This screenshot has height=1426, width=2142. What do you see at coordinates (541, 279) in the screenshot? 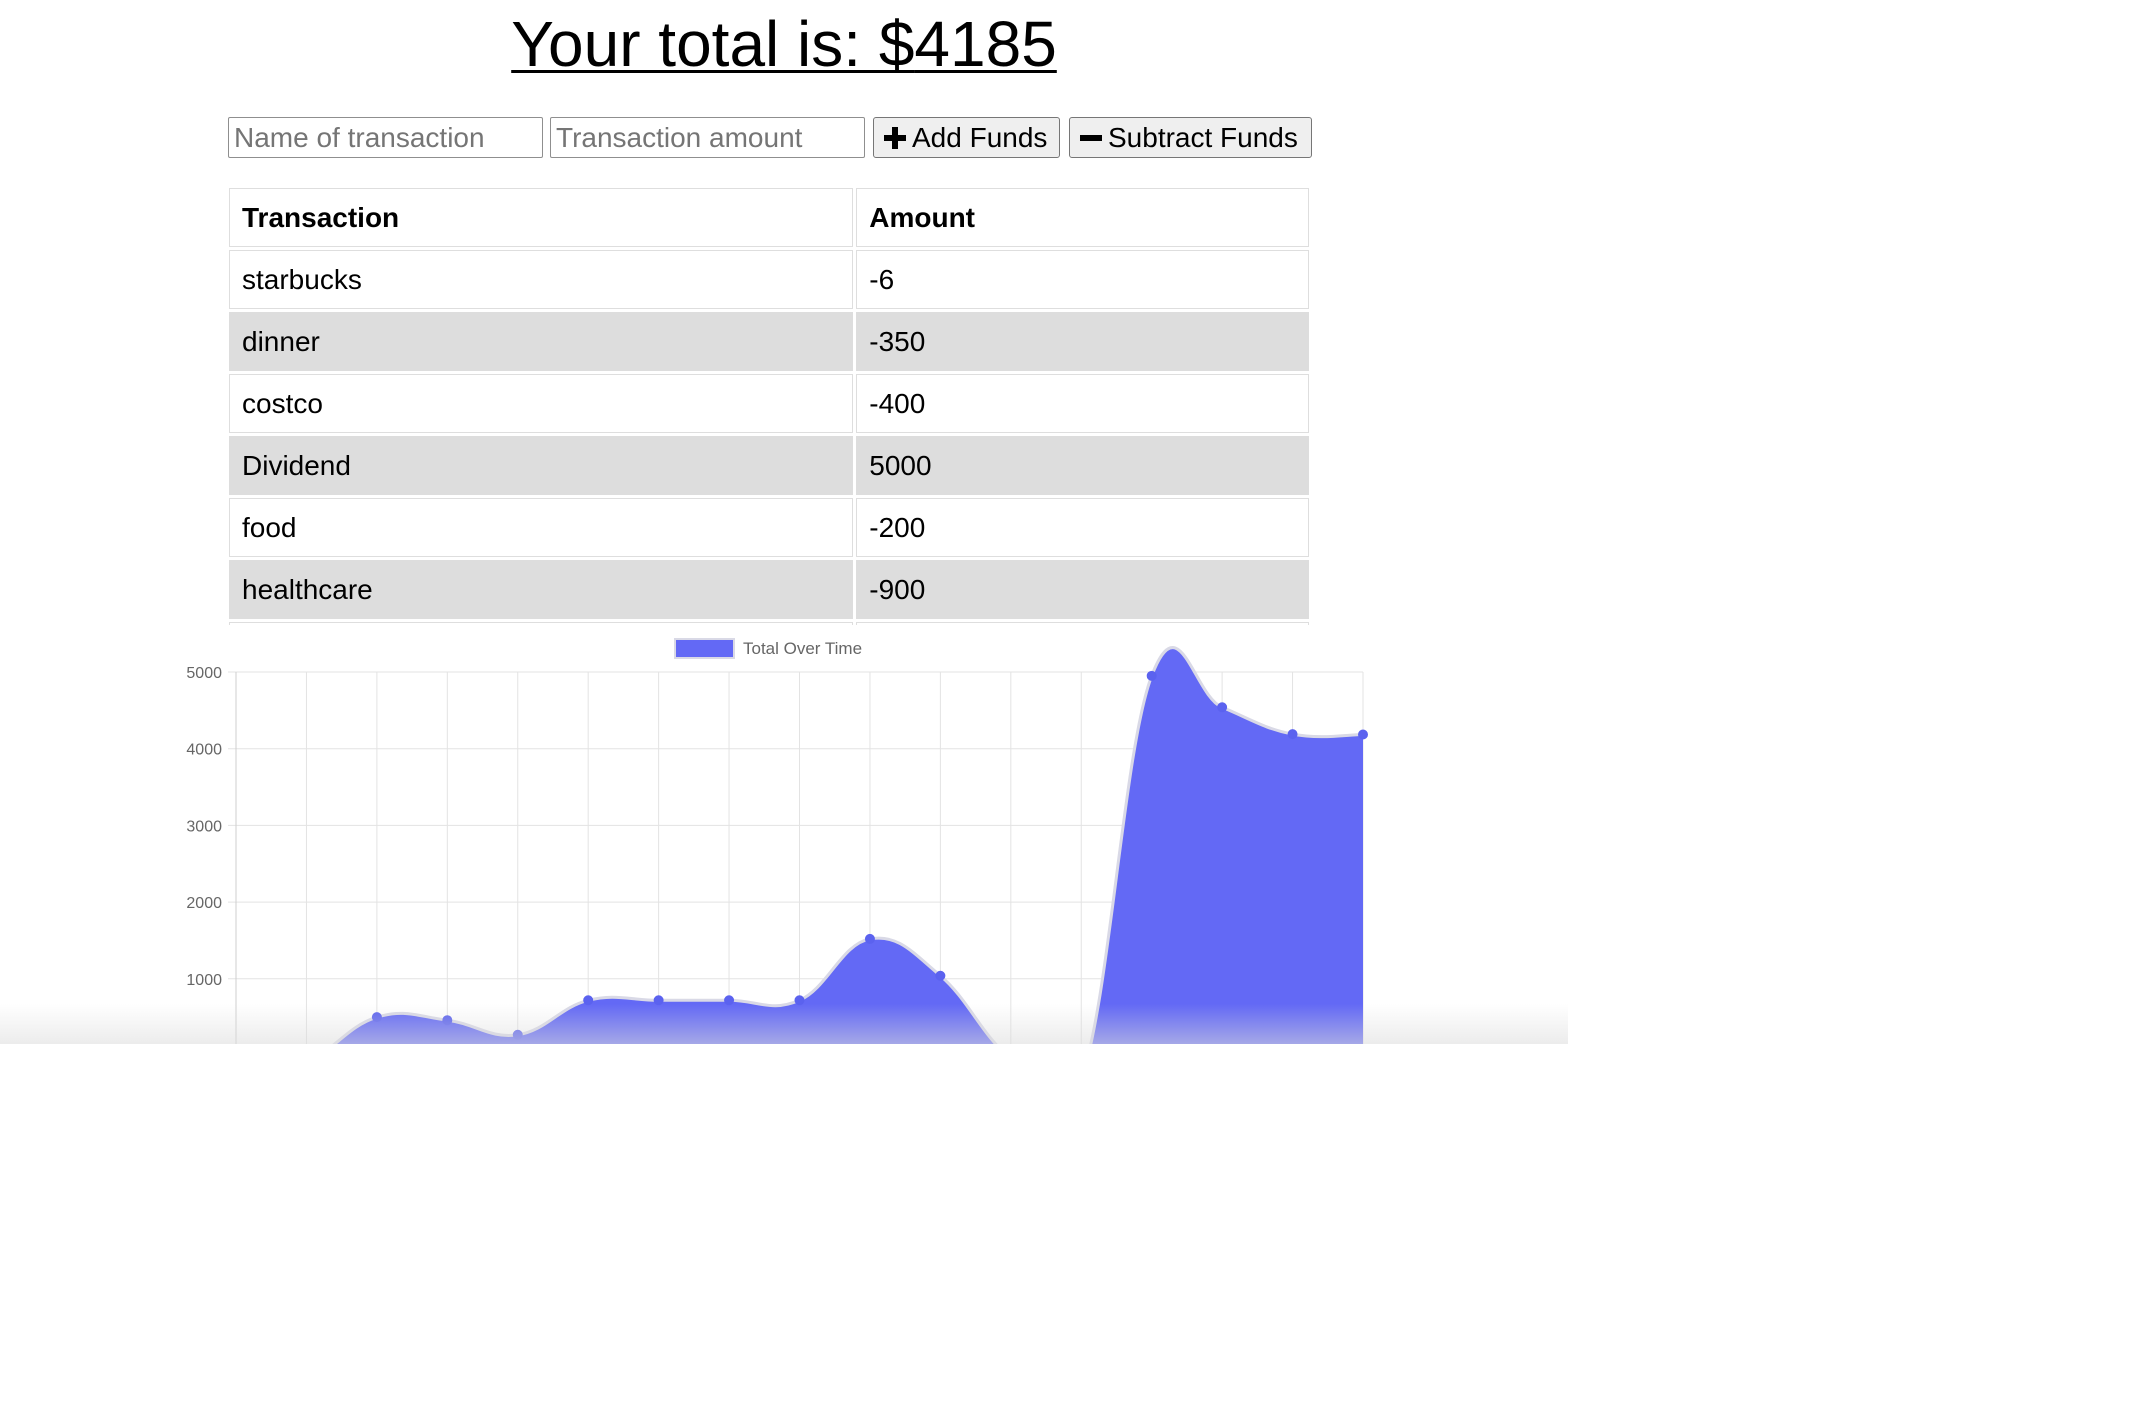
I see `transaction-name-cell: starbucks` at bounding box center [541, 279].